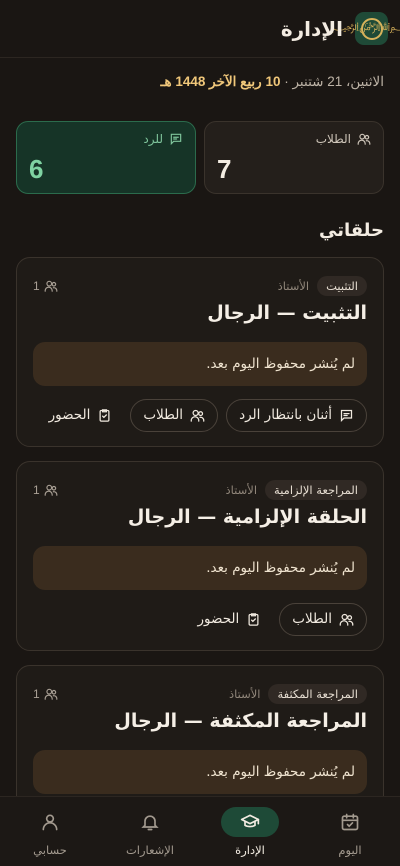 The width and height of the screenshot is (400, 866). I want to click on logo-emblem-icon: ﷽, so click(364, 28).